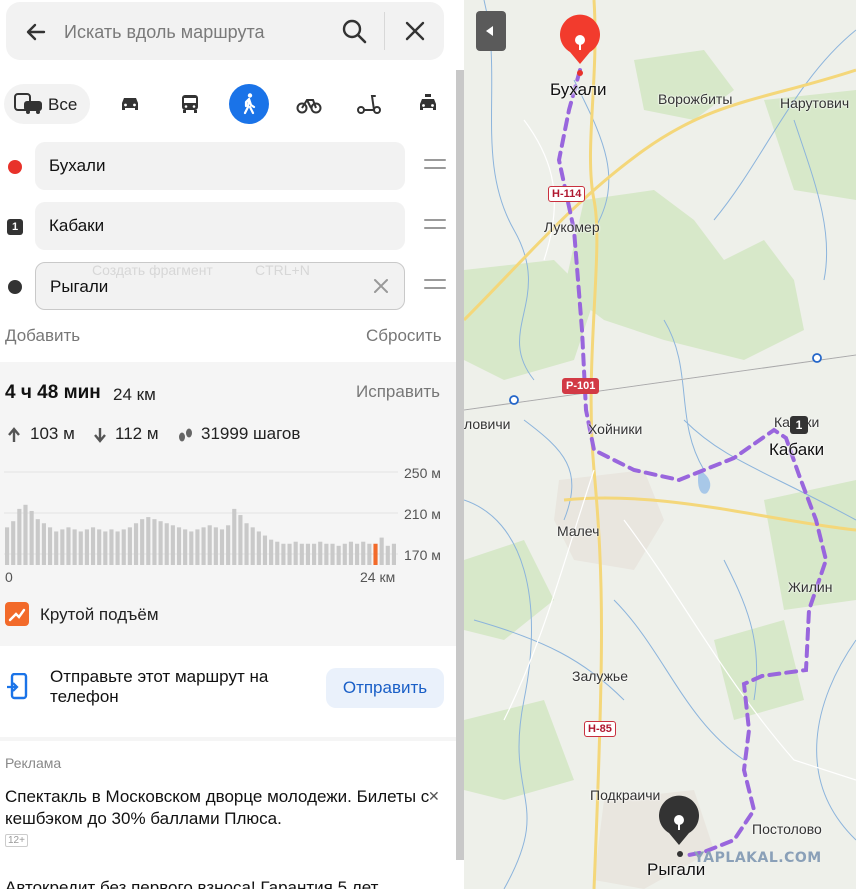  Describe the element at coordinates (787, 829) in the screenshot. I see `map-label: Постолово` at that location.